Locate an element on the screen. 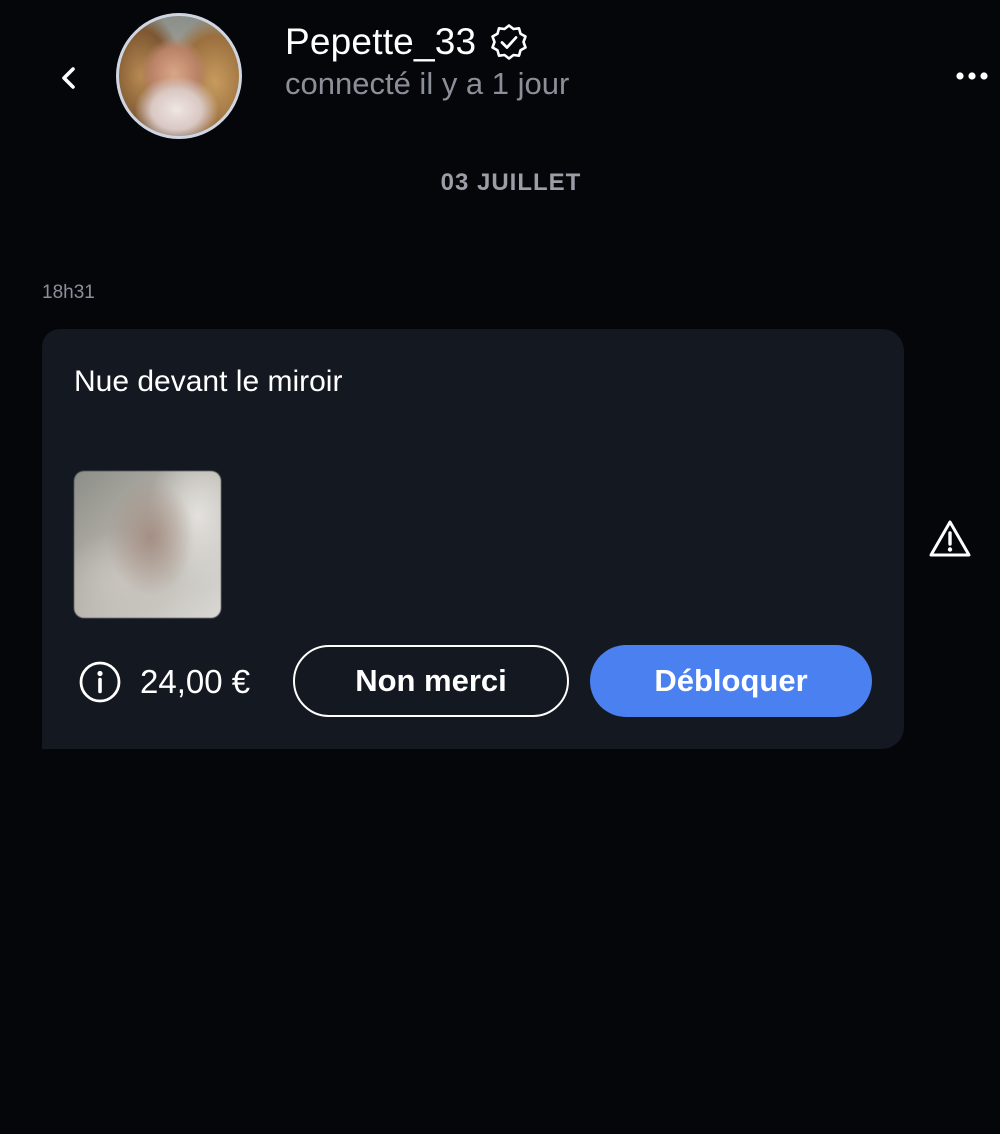  report-button is located at coordinates (950, 539).